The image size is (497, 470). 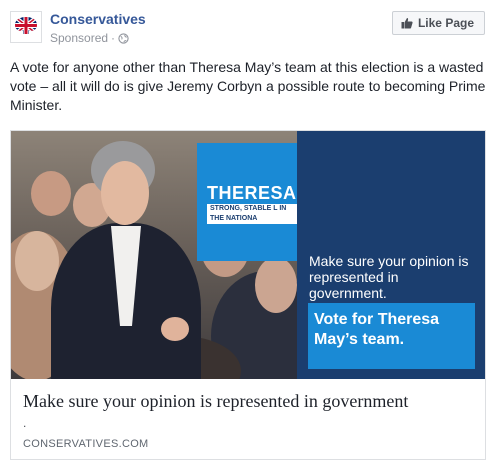 I want to click on speaker-face, so click(x=125, y=193).